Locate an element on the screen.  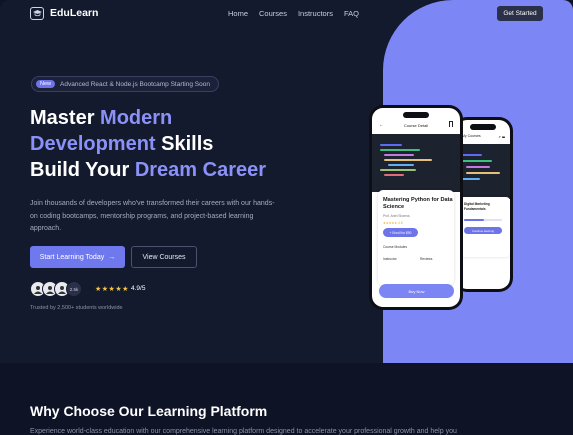
start-learning-label: Start Learning Today is located at coordinates (72, 257).